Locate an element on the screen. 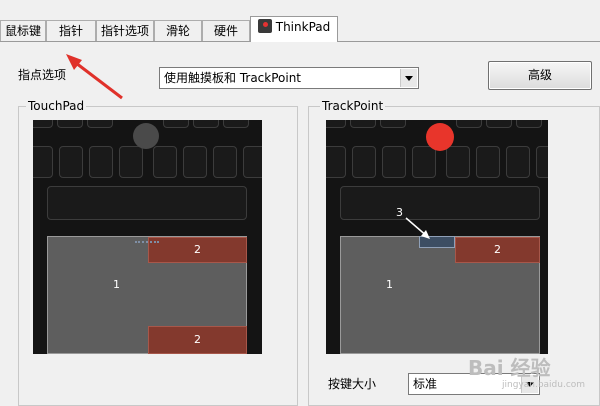 This screenshot has height=406, width=600. tab-label: ThinkPad is located at coordinates (303, 27).